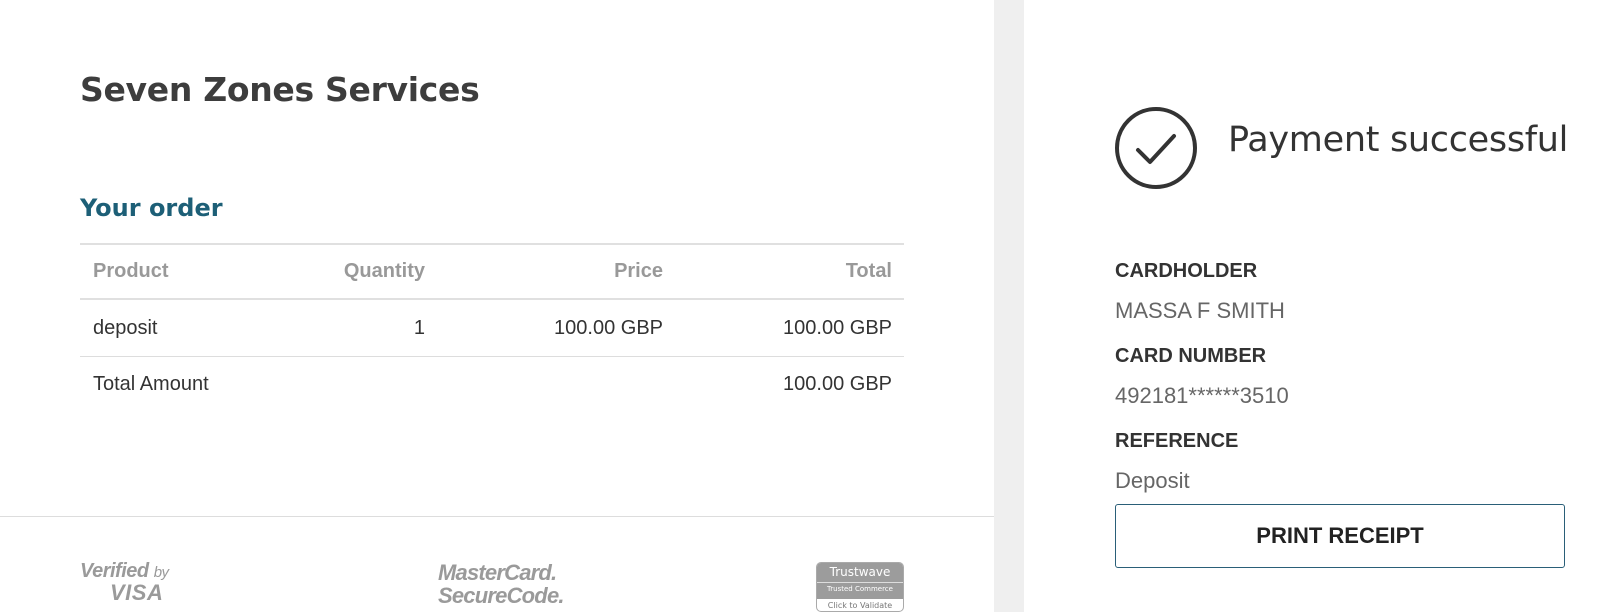 The image size is (1600, 612). Describe the element at coordinates (1186, 271) in the screenshot. I see `cardholder-label: CARDHOLDER` at that location.